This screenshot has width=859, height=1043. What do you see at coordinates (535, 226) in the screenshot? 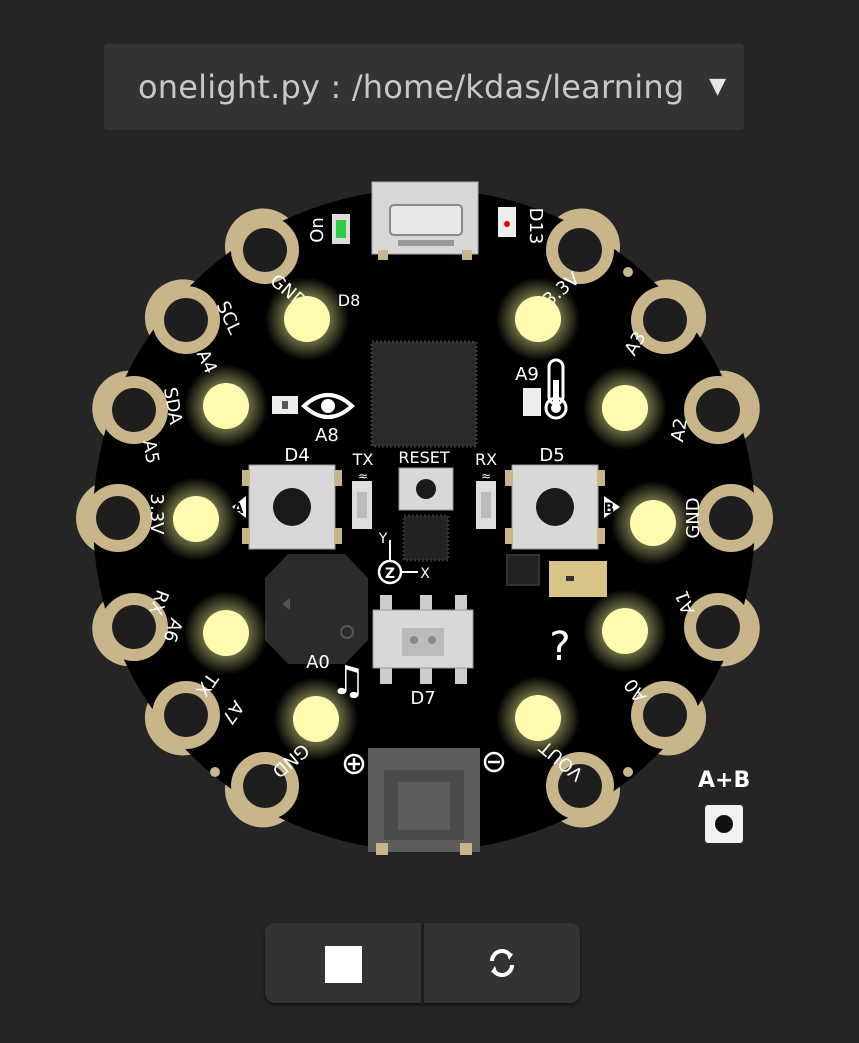
I see `d13-label: D13` at bounding box center [535, 226].